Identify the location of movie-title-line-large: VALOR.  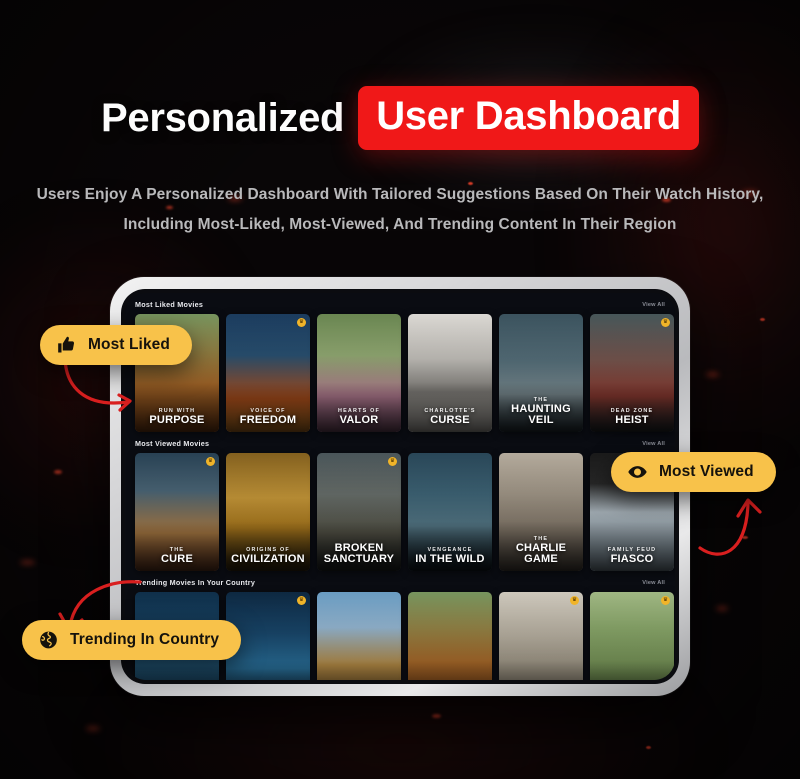
(359, 419).